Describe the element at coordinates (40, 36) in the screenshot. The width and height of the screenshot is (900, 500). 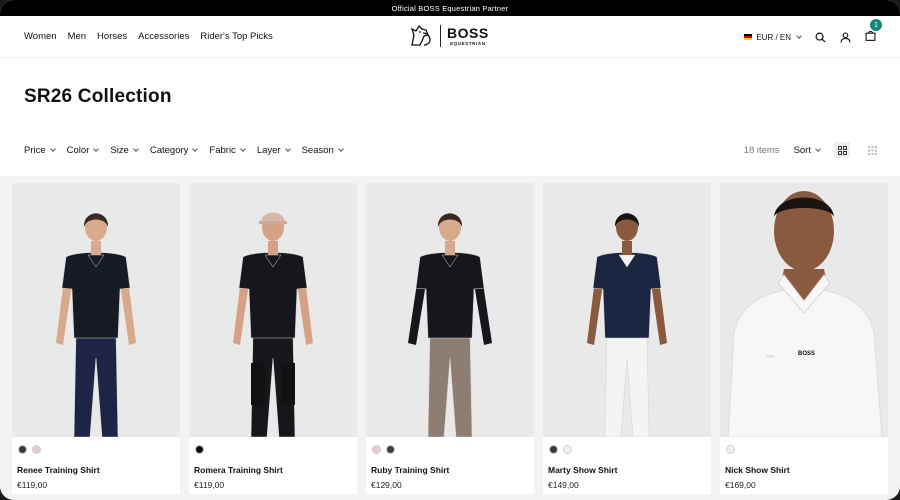
I see `nav-item-women: Women` at that location.